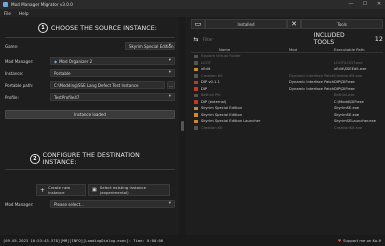  I want to click on source-heading-text: CHOOSE THE SOURCE INSTANCE:, so click(104, 28).